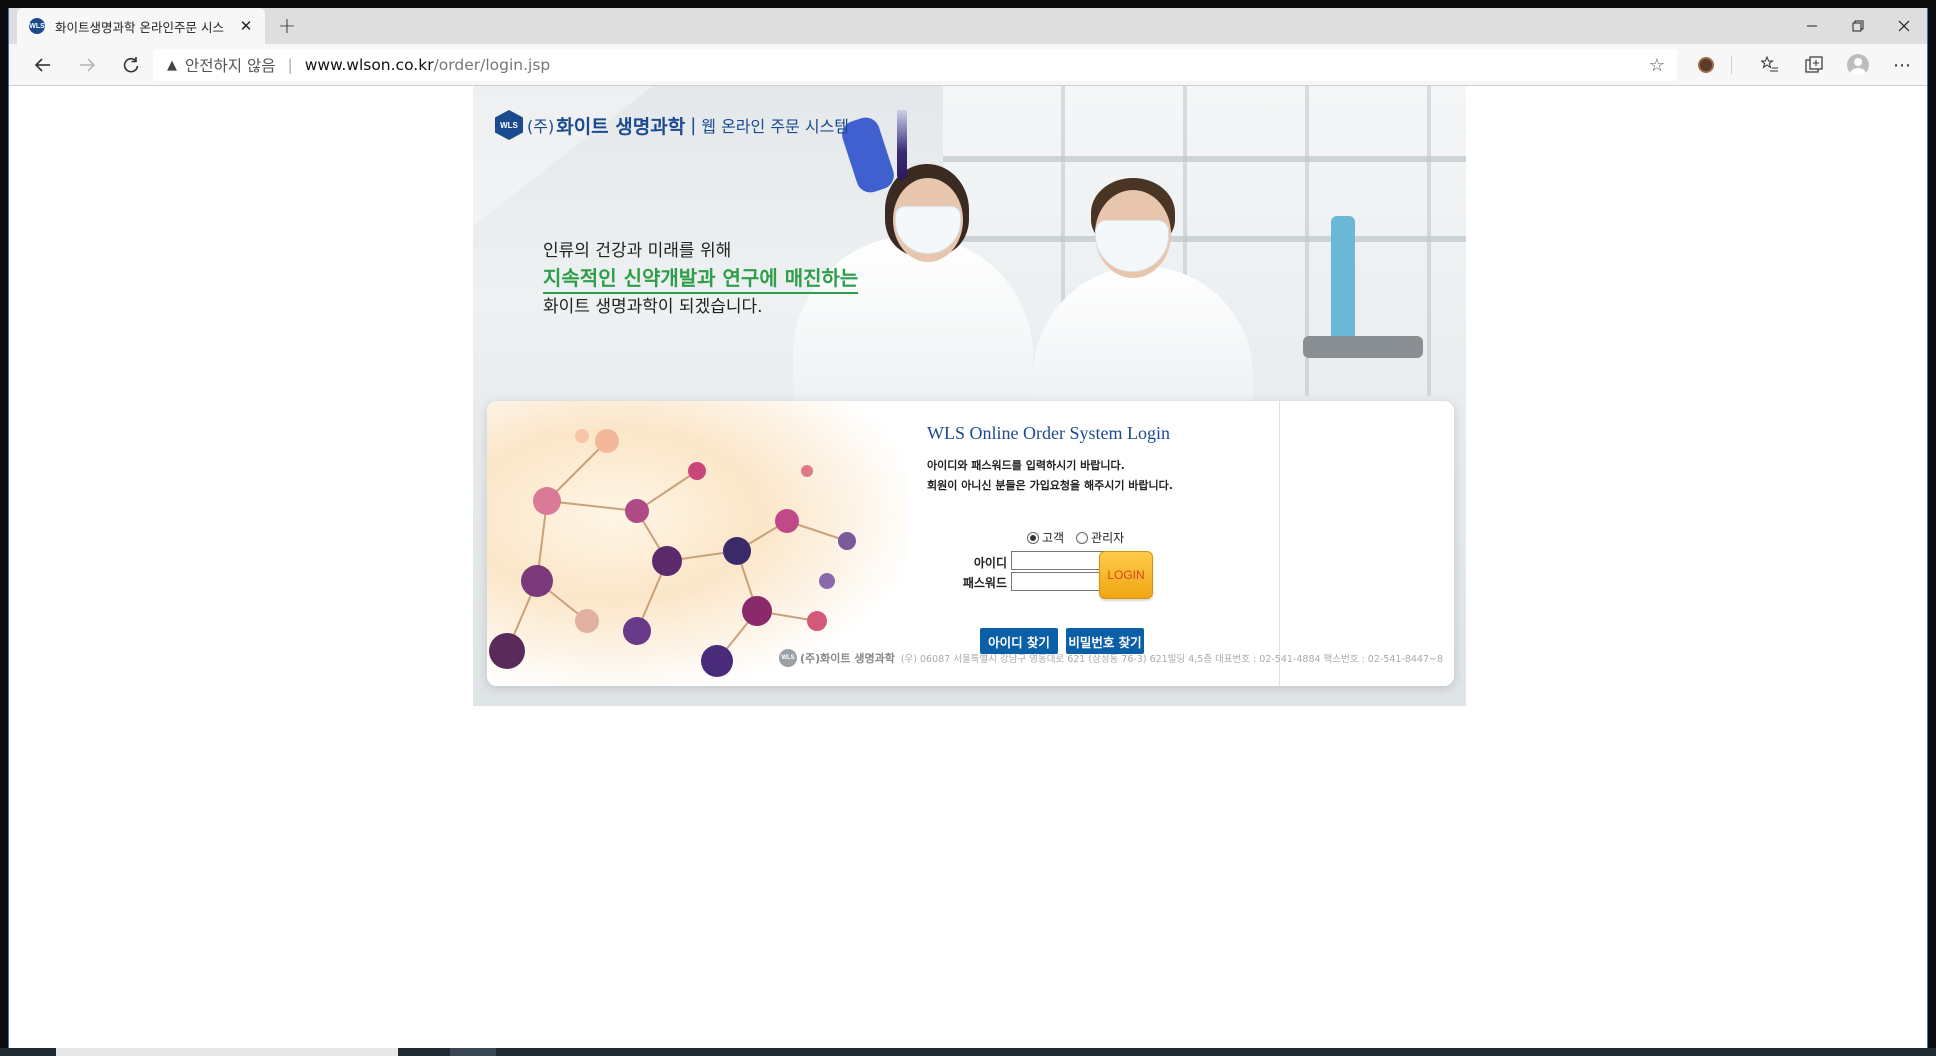 This screenshot has height=1056, width=1936. Describe the element at coordinates (492, 65) in the screenshot. I see `url-path: /order/login.jsp` at that location.